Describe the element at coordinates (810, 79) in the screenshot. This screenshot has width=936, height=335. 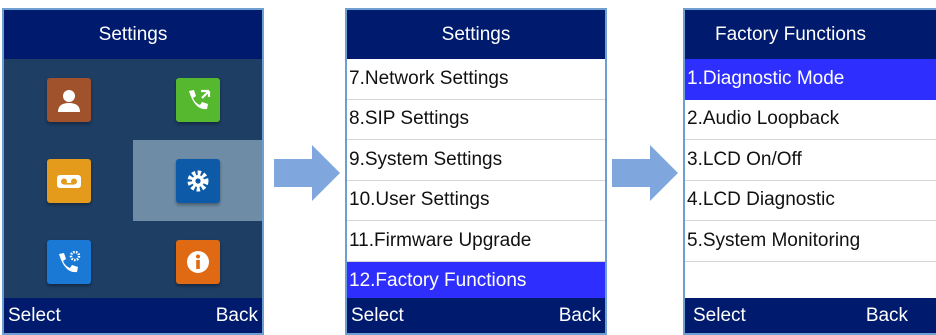
I see `menu-item-diagnostic-mode: 1.Diagnostic Mode` at that location.